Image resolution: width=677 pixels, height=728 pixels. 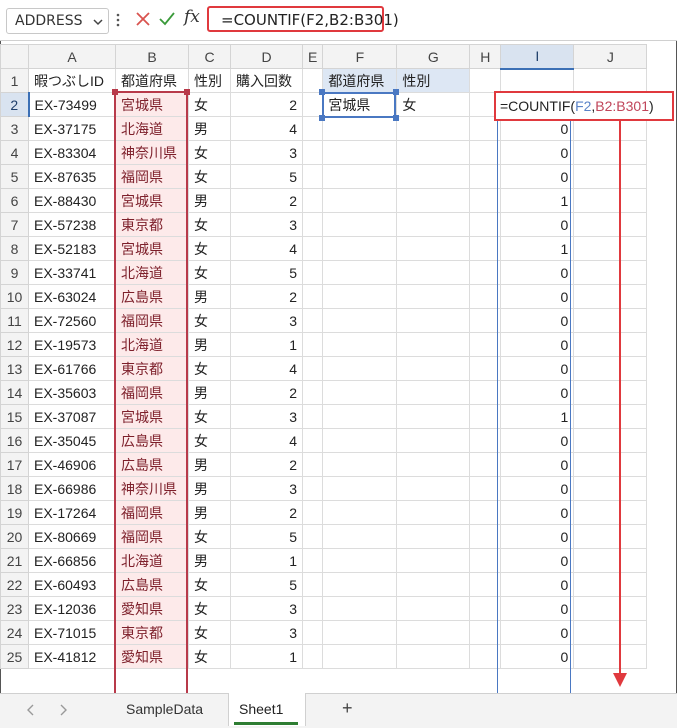 What do you see at coordinates (72, 656) in the screenshot?
I see `cell: EX-41812` at bounding box center [72, 656].